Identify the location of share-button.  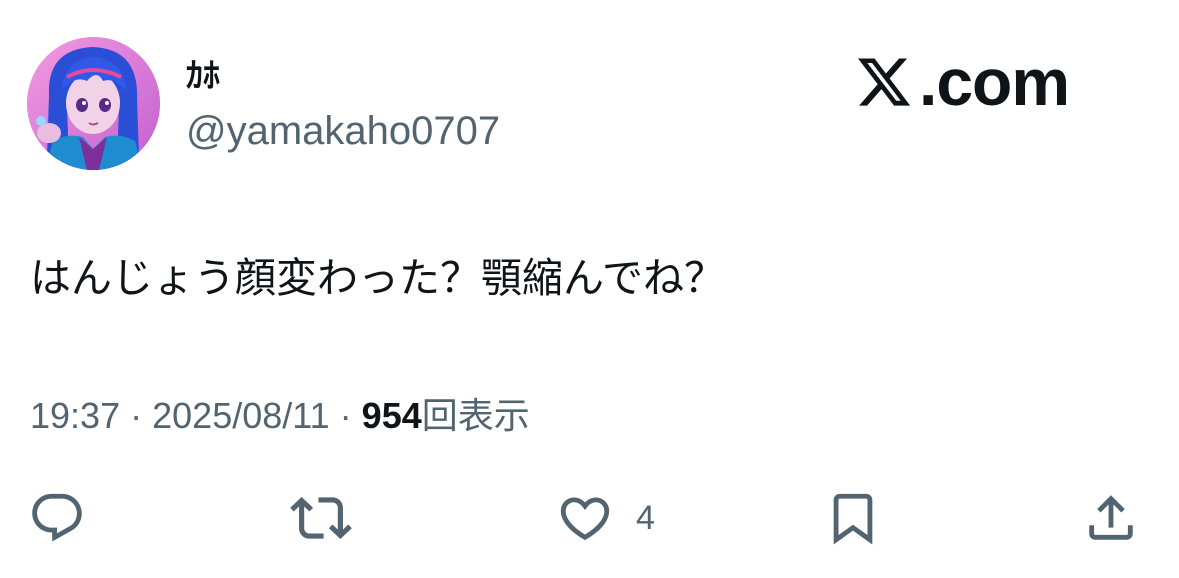
(1111, 518).